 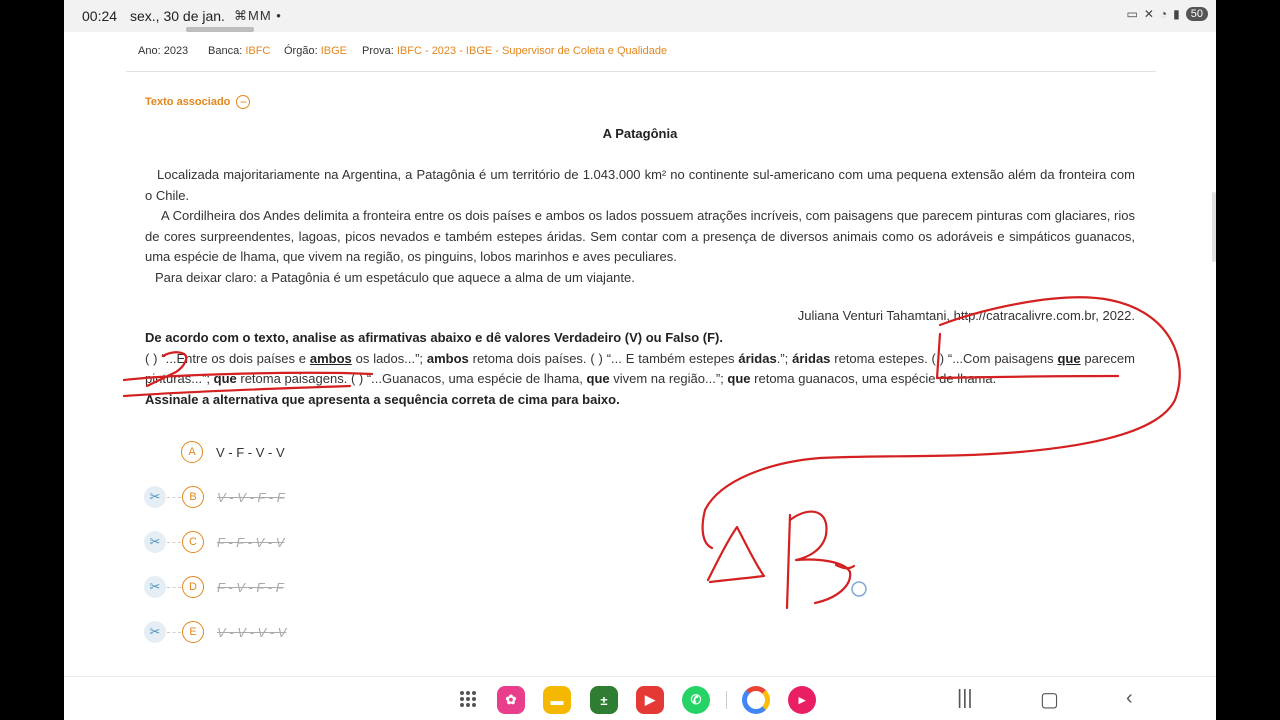 I want to click on scrollbar-thumb, so click(x=220, y=29).